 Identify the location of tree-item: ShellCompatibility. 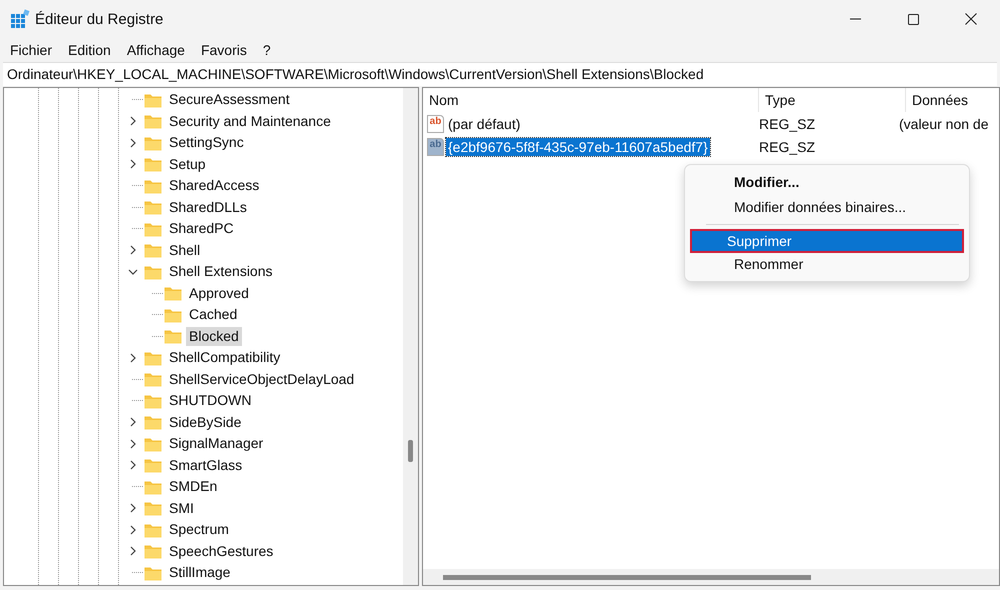
(225, 358).